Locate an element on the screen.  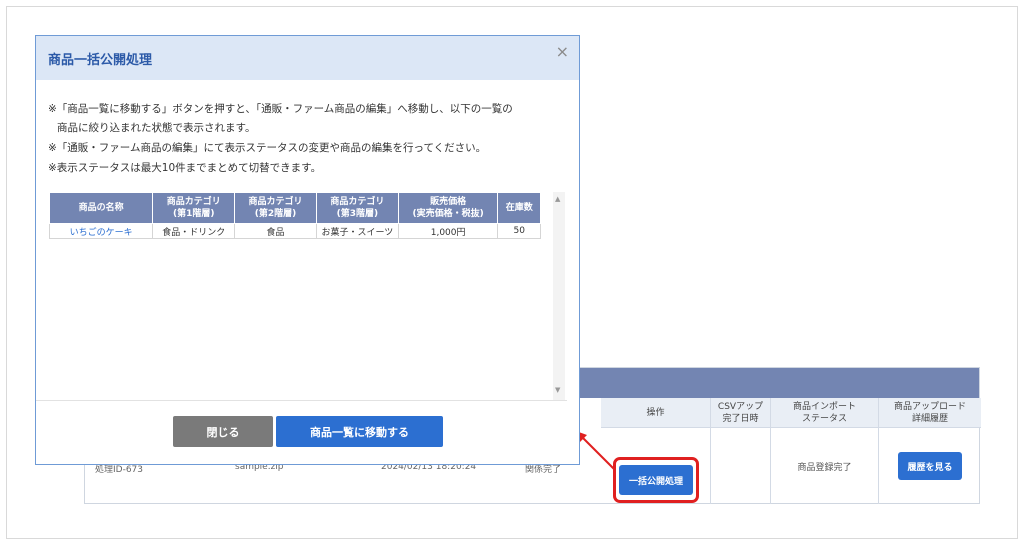
cell-stock: 50 is located at coordinates (519, 231).